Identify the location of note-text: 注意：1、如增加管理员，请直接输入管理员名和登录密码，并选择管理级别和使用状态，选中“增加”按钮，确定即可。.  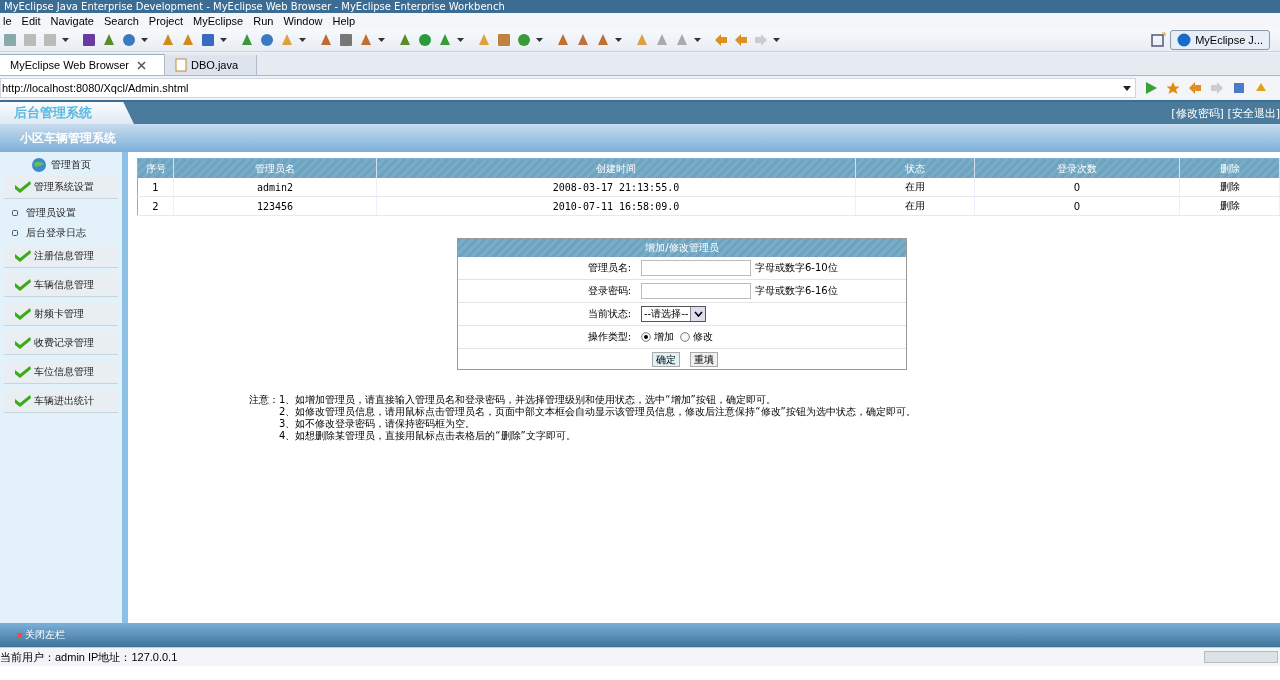
(513, 400).